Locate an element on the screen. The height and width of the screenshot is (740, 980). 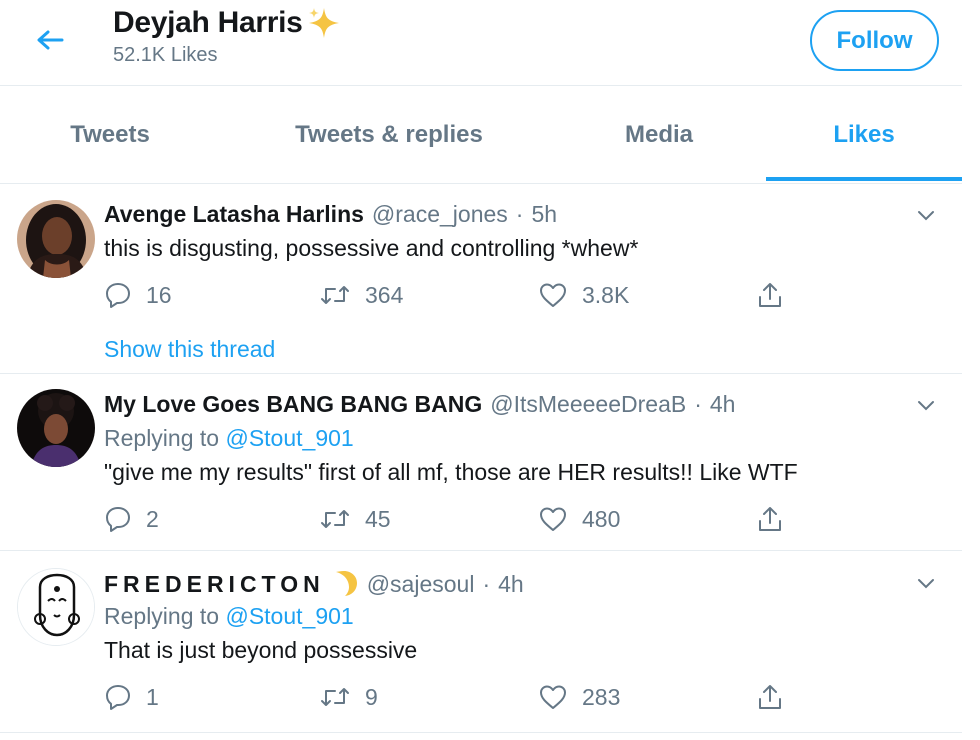
retweet-button: 9 is located at coordinates (348, 697).